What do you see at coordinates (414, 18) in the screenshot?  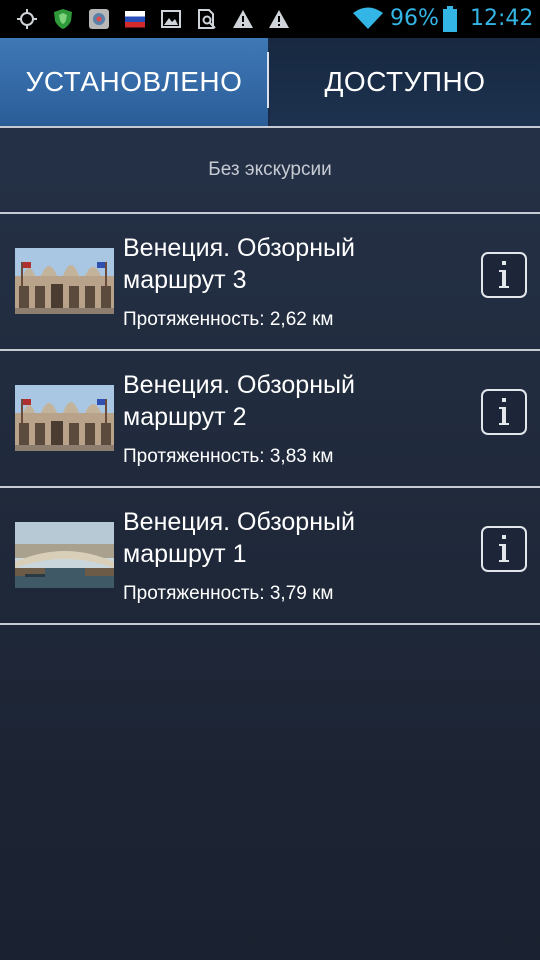 I see `battery-percent: 96%` at bounding box center [414, 18].